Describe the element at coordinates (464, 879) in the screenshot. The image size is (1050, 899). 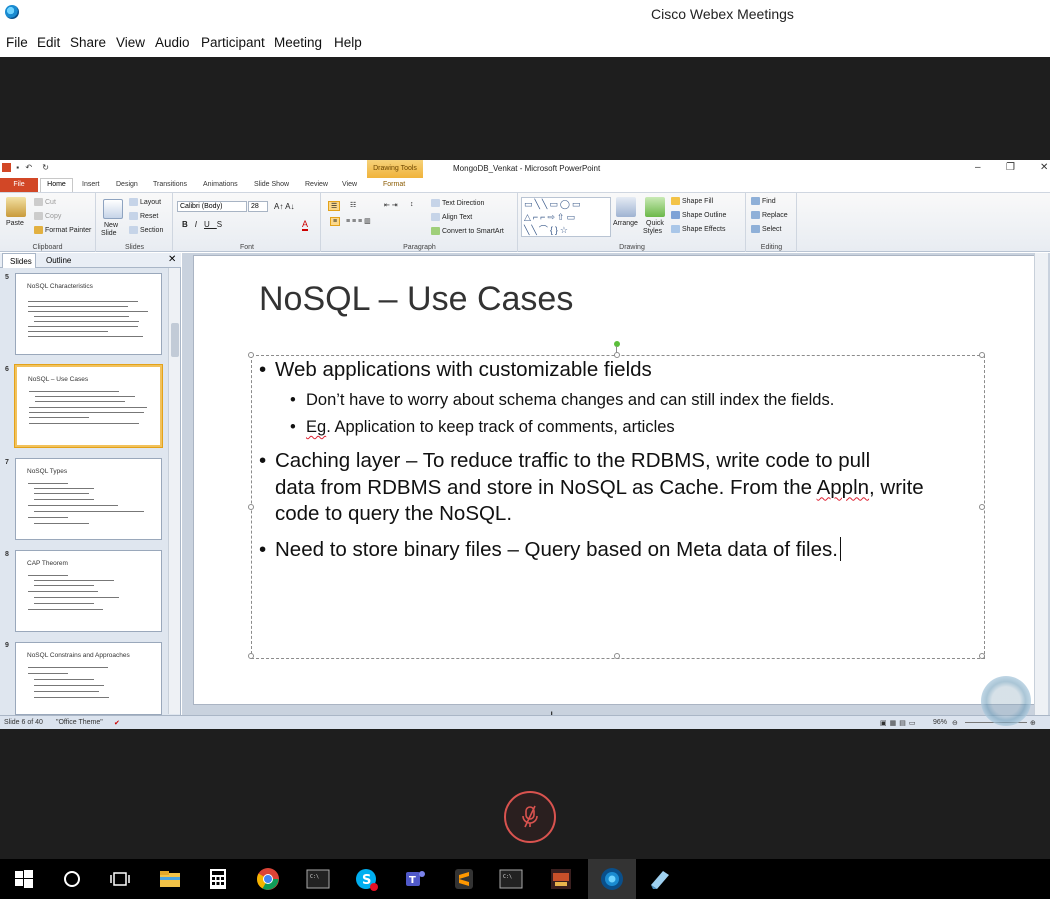
I see `sublime-text-icon` at that location.